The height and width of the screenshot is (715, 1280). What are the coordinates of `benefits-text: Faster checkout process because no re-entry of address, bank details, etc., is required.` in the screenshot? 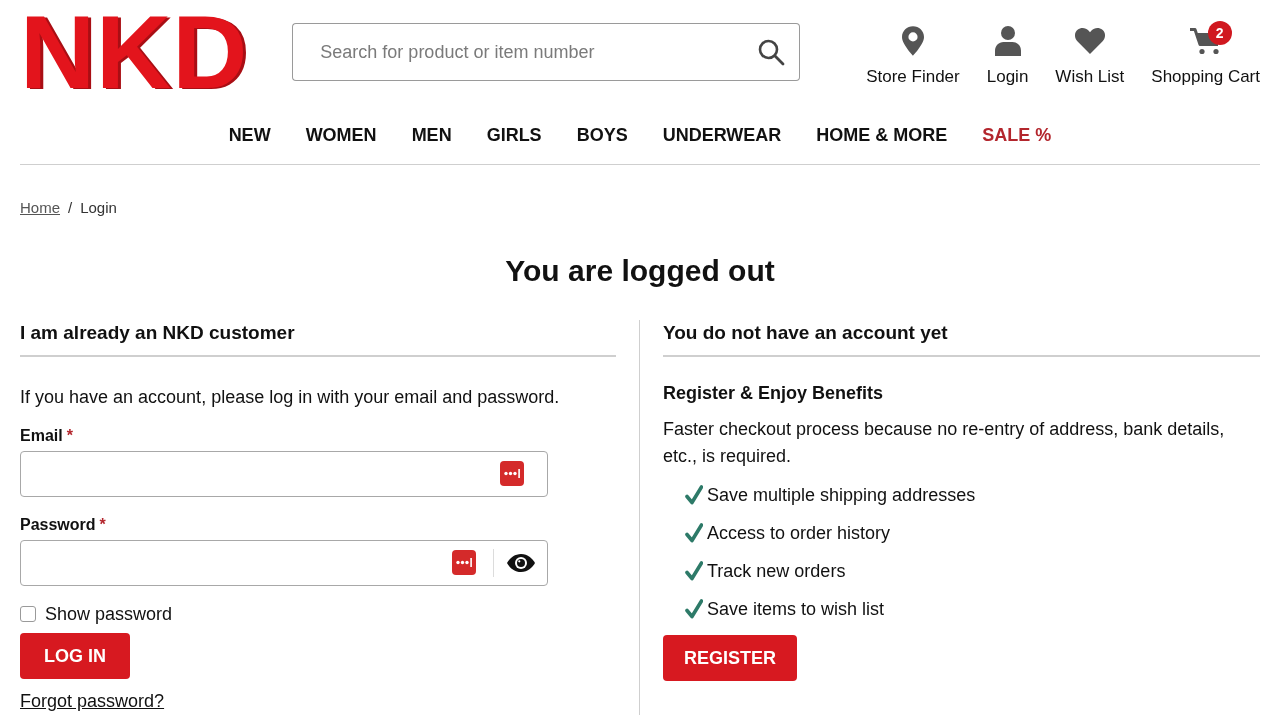 It's located at (944, 443).